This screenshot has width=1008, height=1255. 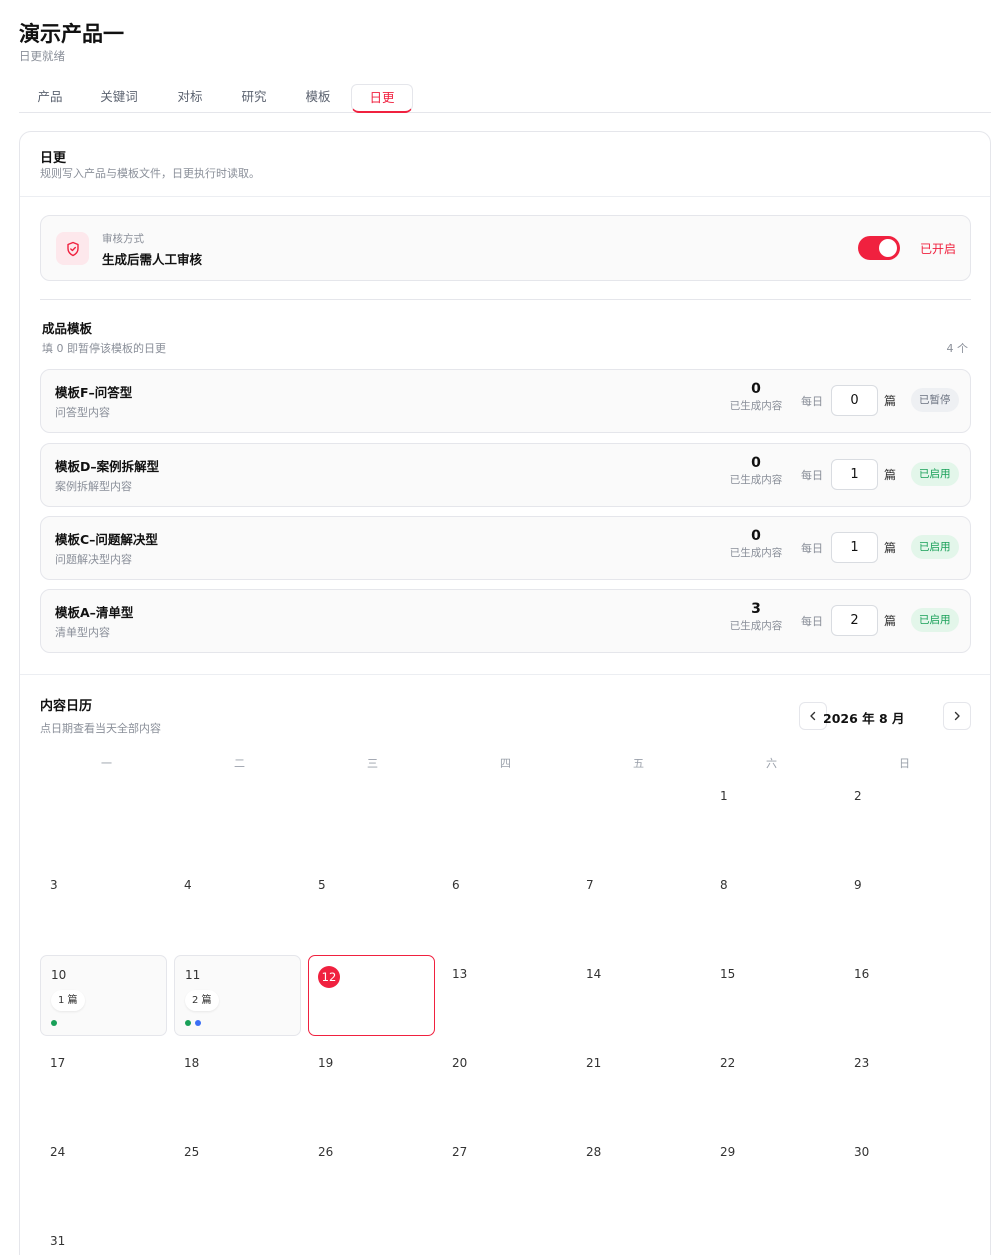 What do you see at coordinates (237, 1173) in the screenshot?
I see `calendar-day: 25` at bounding box center [237, 1173].